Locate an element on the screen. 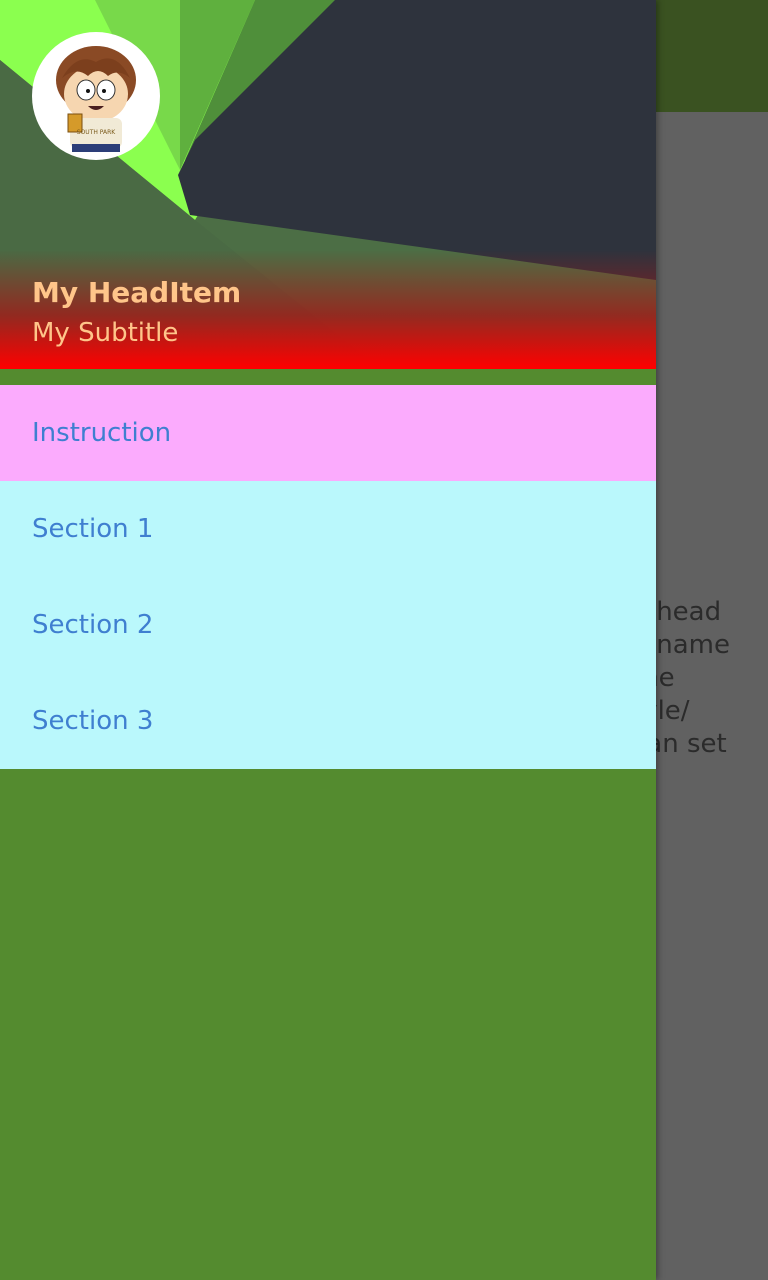  header-title: My HeadItem is located at coordinates (137, 292).